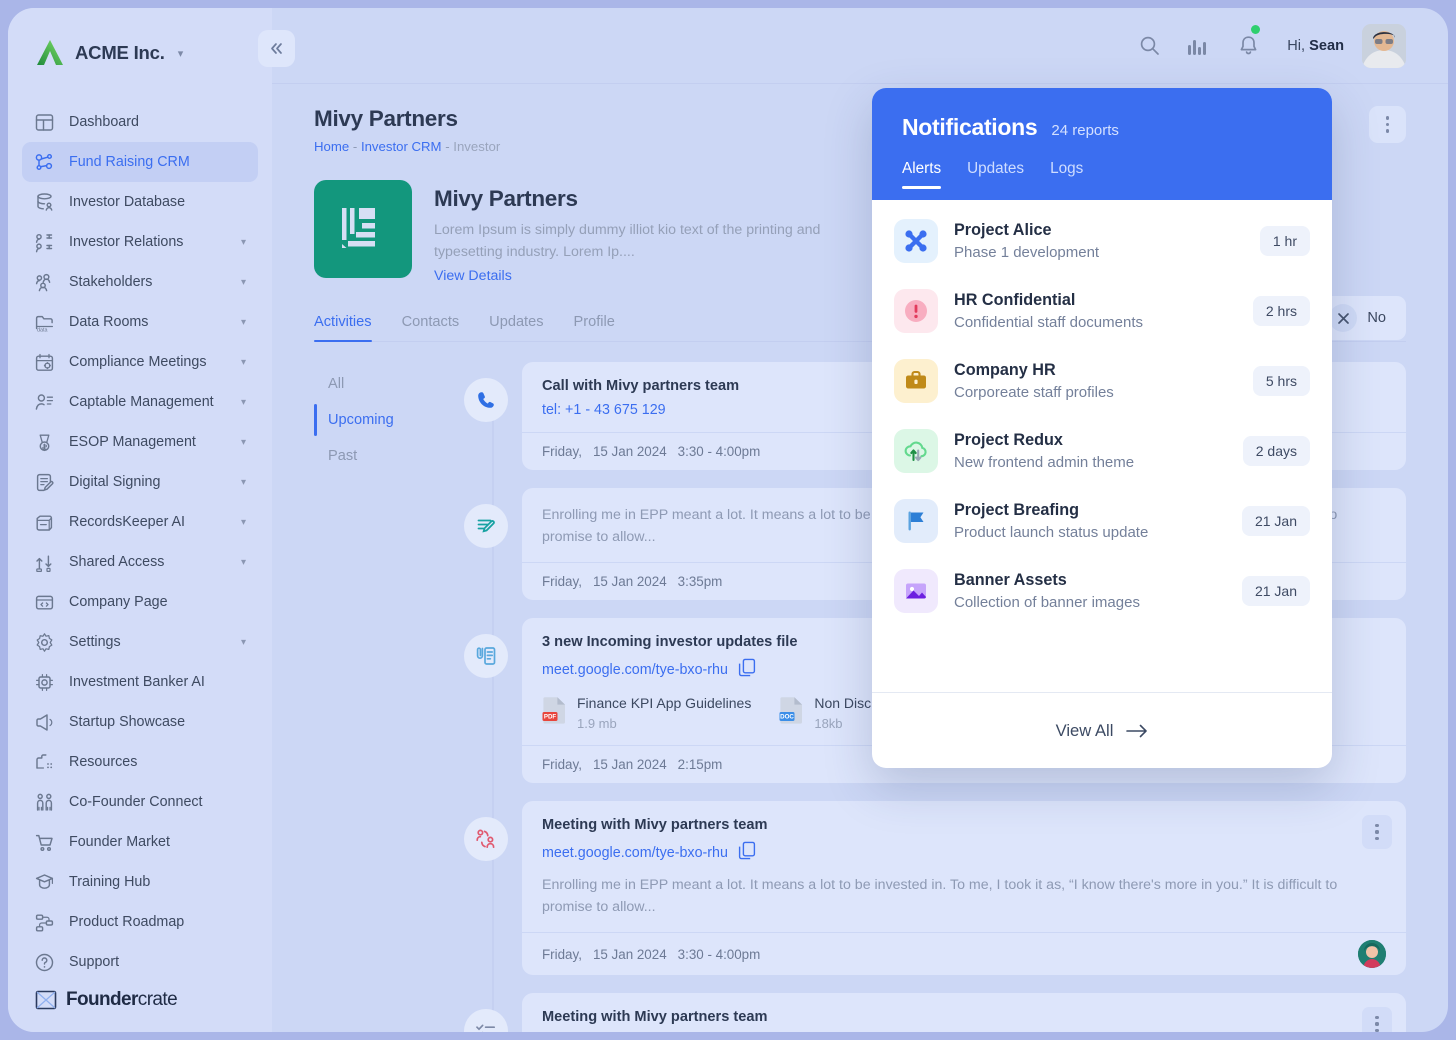 This screenshot has height=1040, width=1456. Describe the element at coordinates (140, 602) in the screenshot. I see `sidebar-item-company-page: Company Page` at that location.